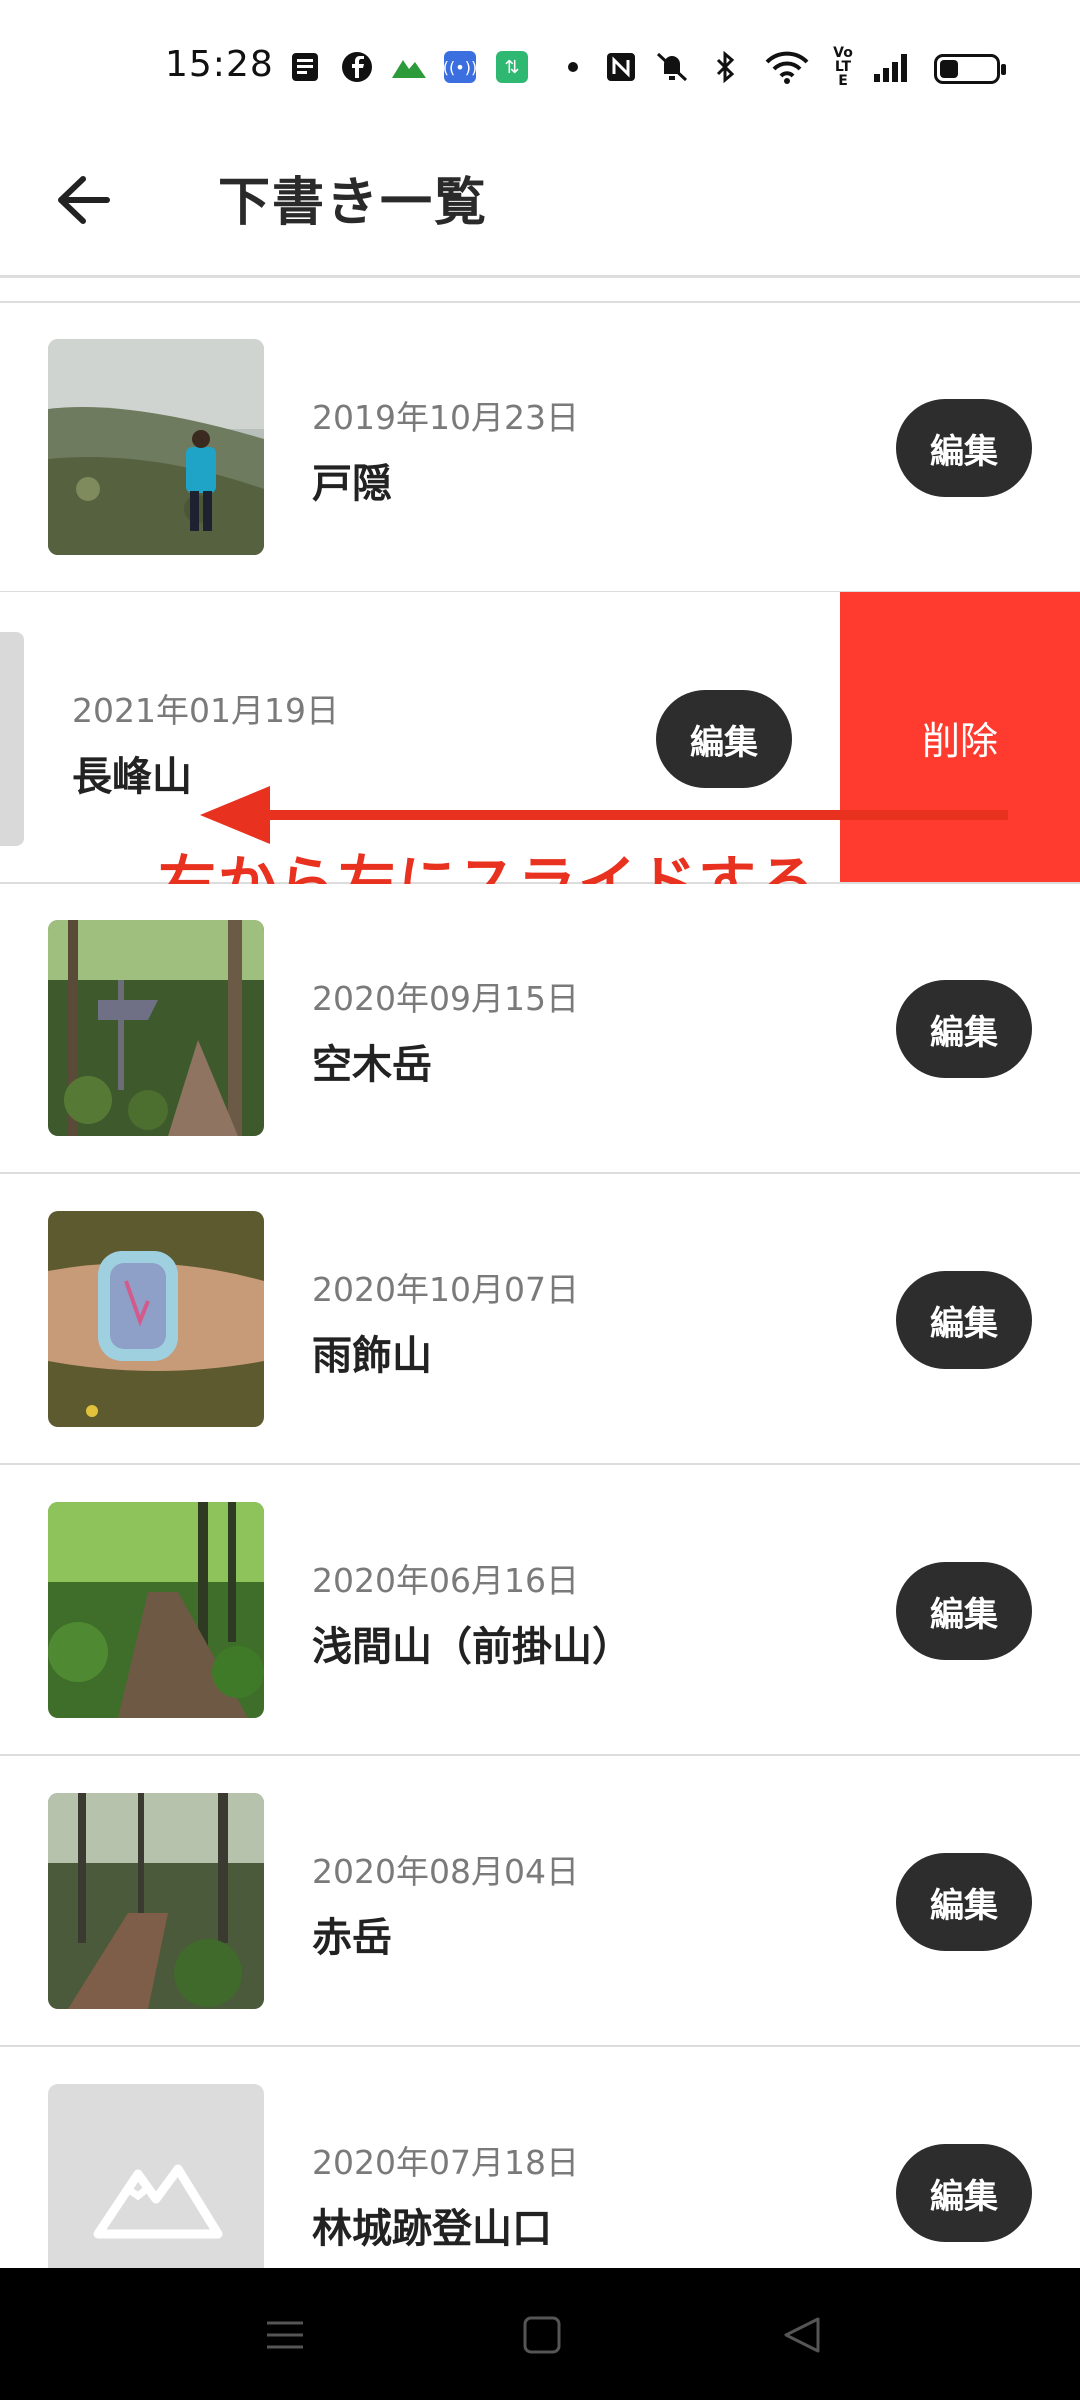 The image size is (1080, 2400). I want to click on home-button, so click(542, 2335).